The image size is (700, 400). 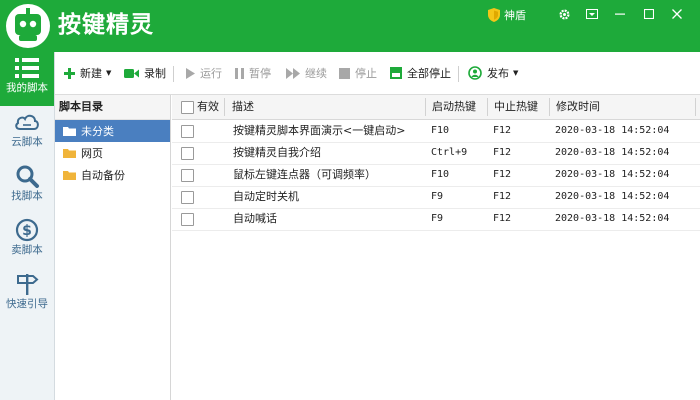 I want to click on continue-label: 继续, so click(x=316, y=73).